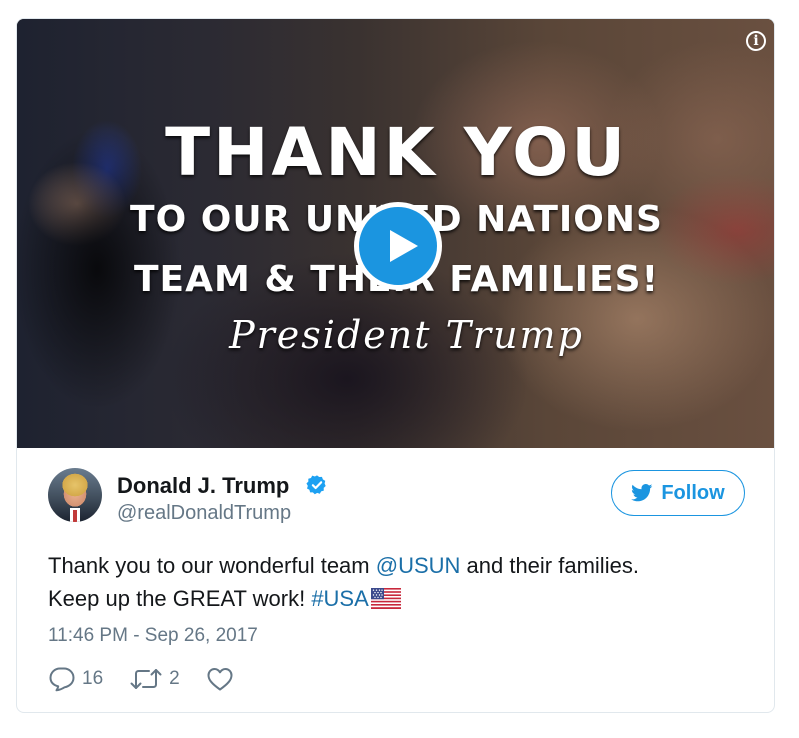 The width and height of the screenshot is (799, 738). Describe the element at coordinates (404, 246) in the screenshot. I see `play-icon` at that location.